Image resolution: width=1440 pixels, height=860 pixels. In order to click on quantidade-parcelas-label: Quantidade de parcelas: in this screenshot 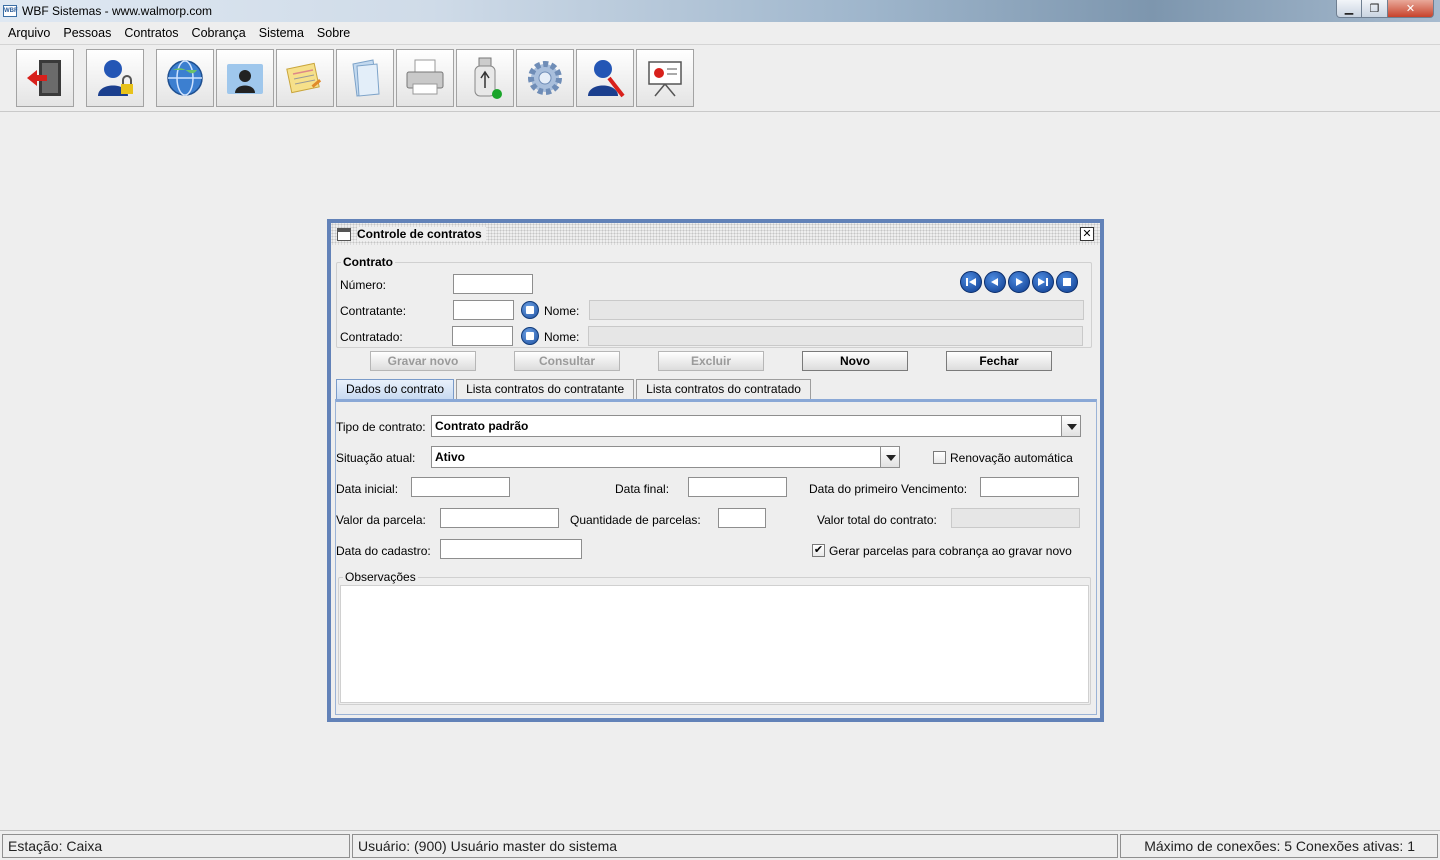, I will do `click(635, 520)`.